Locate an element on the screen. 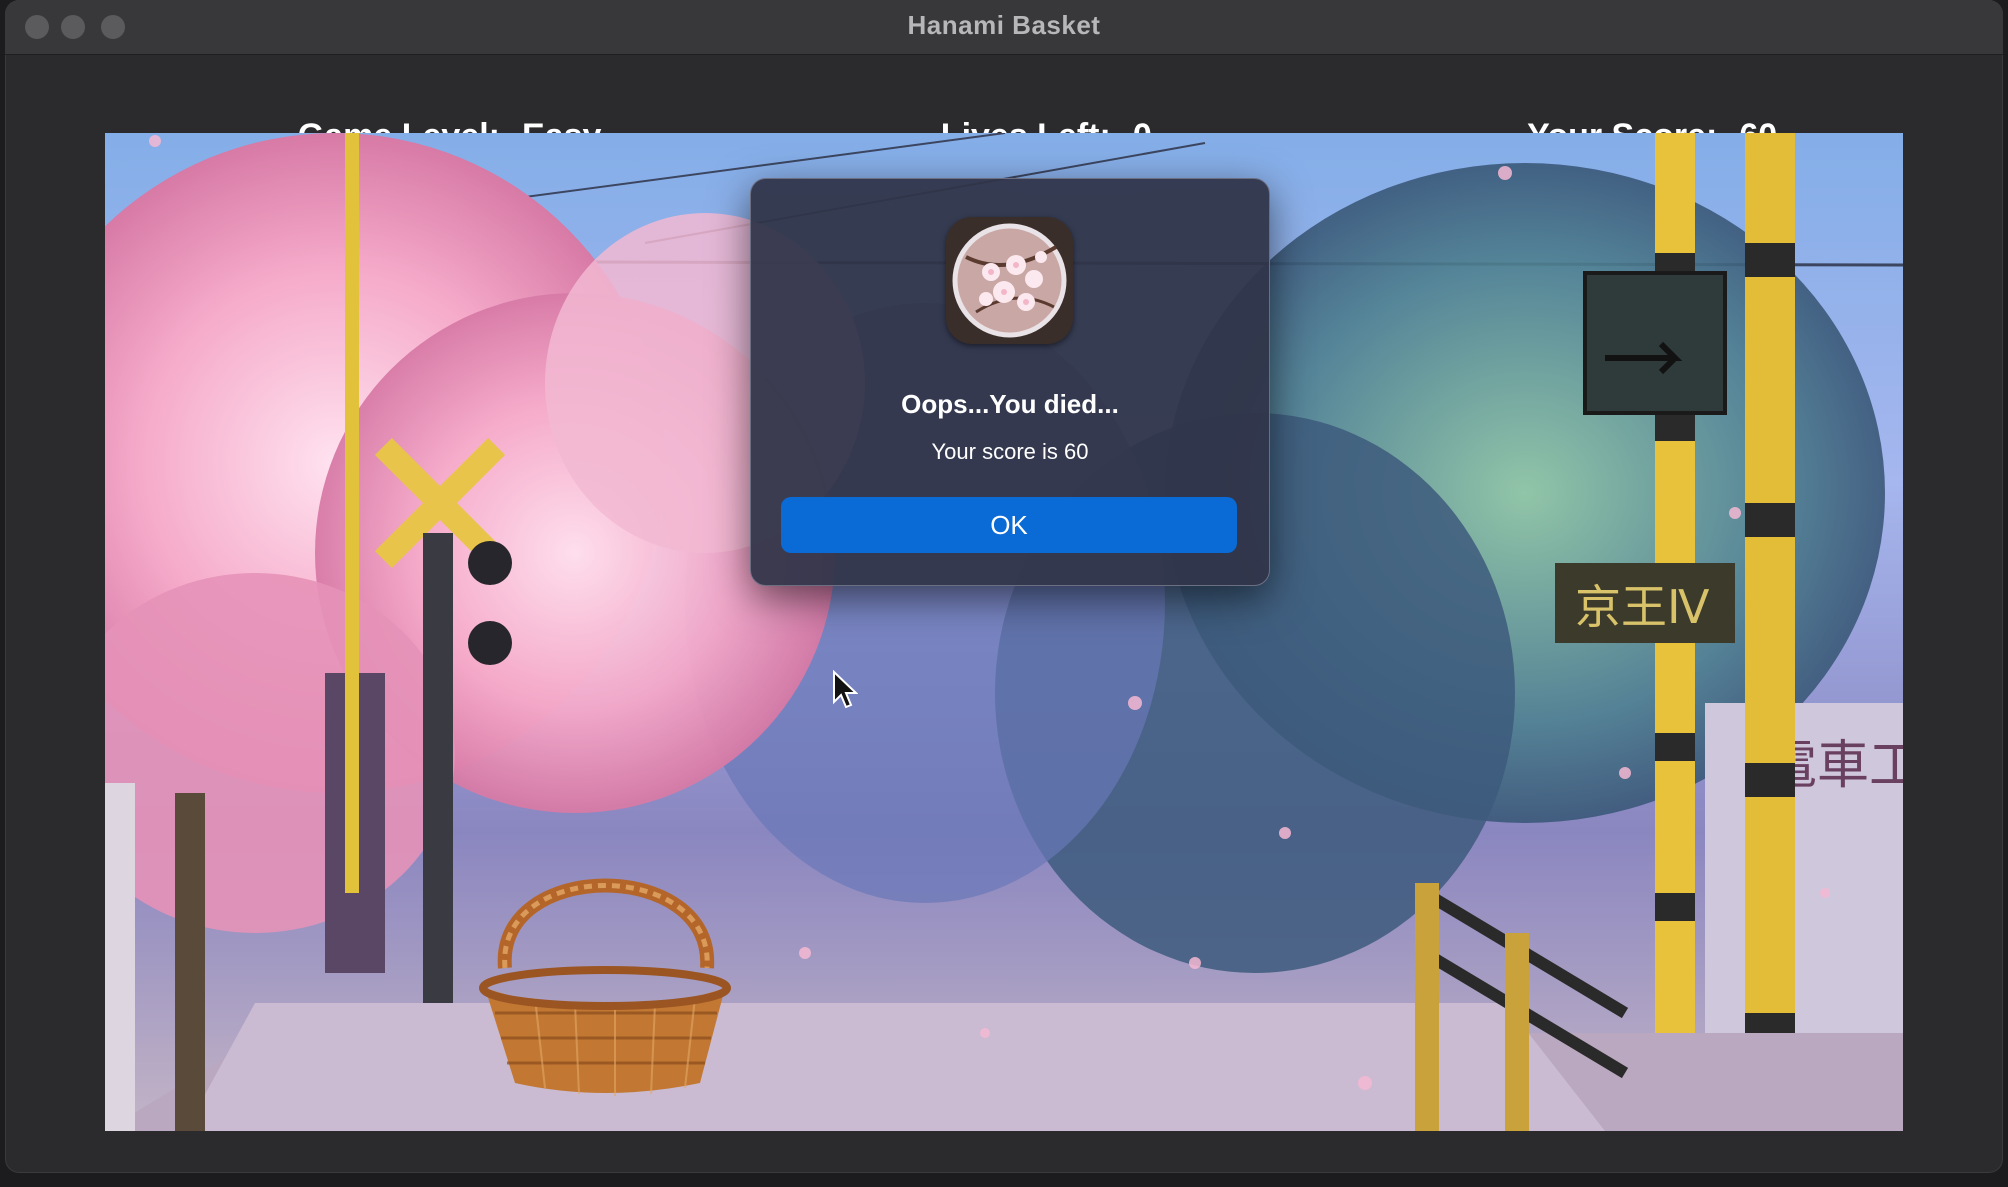 This screenshot has width=2008, height=1187. ok-button: OK is located at coordinates (1009, 525).